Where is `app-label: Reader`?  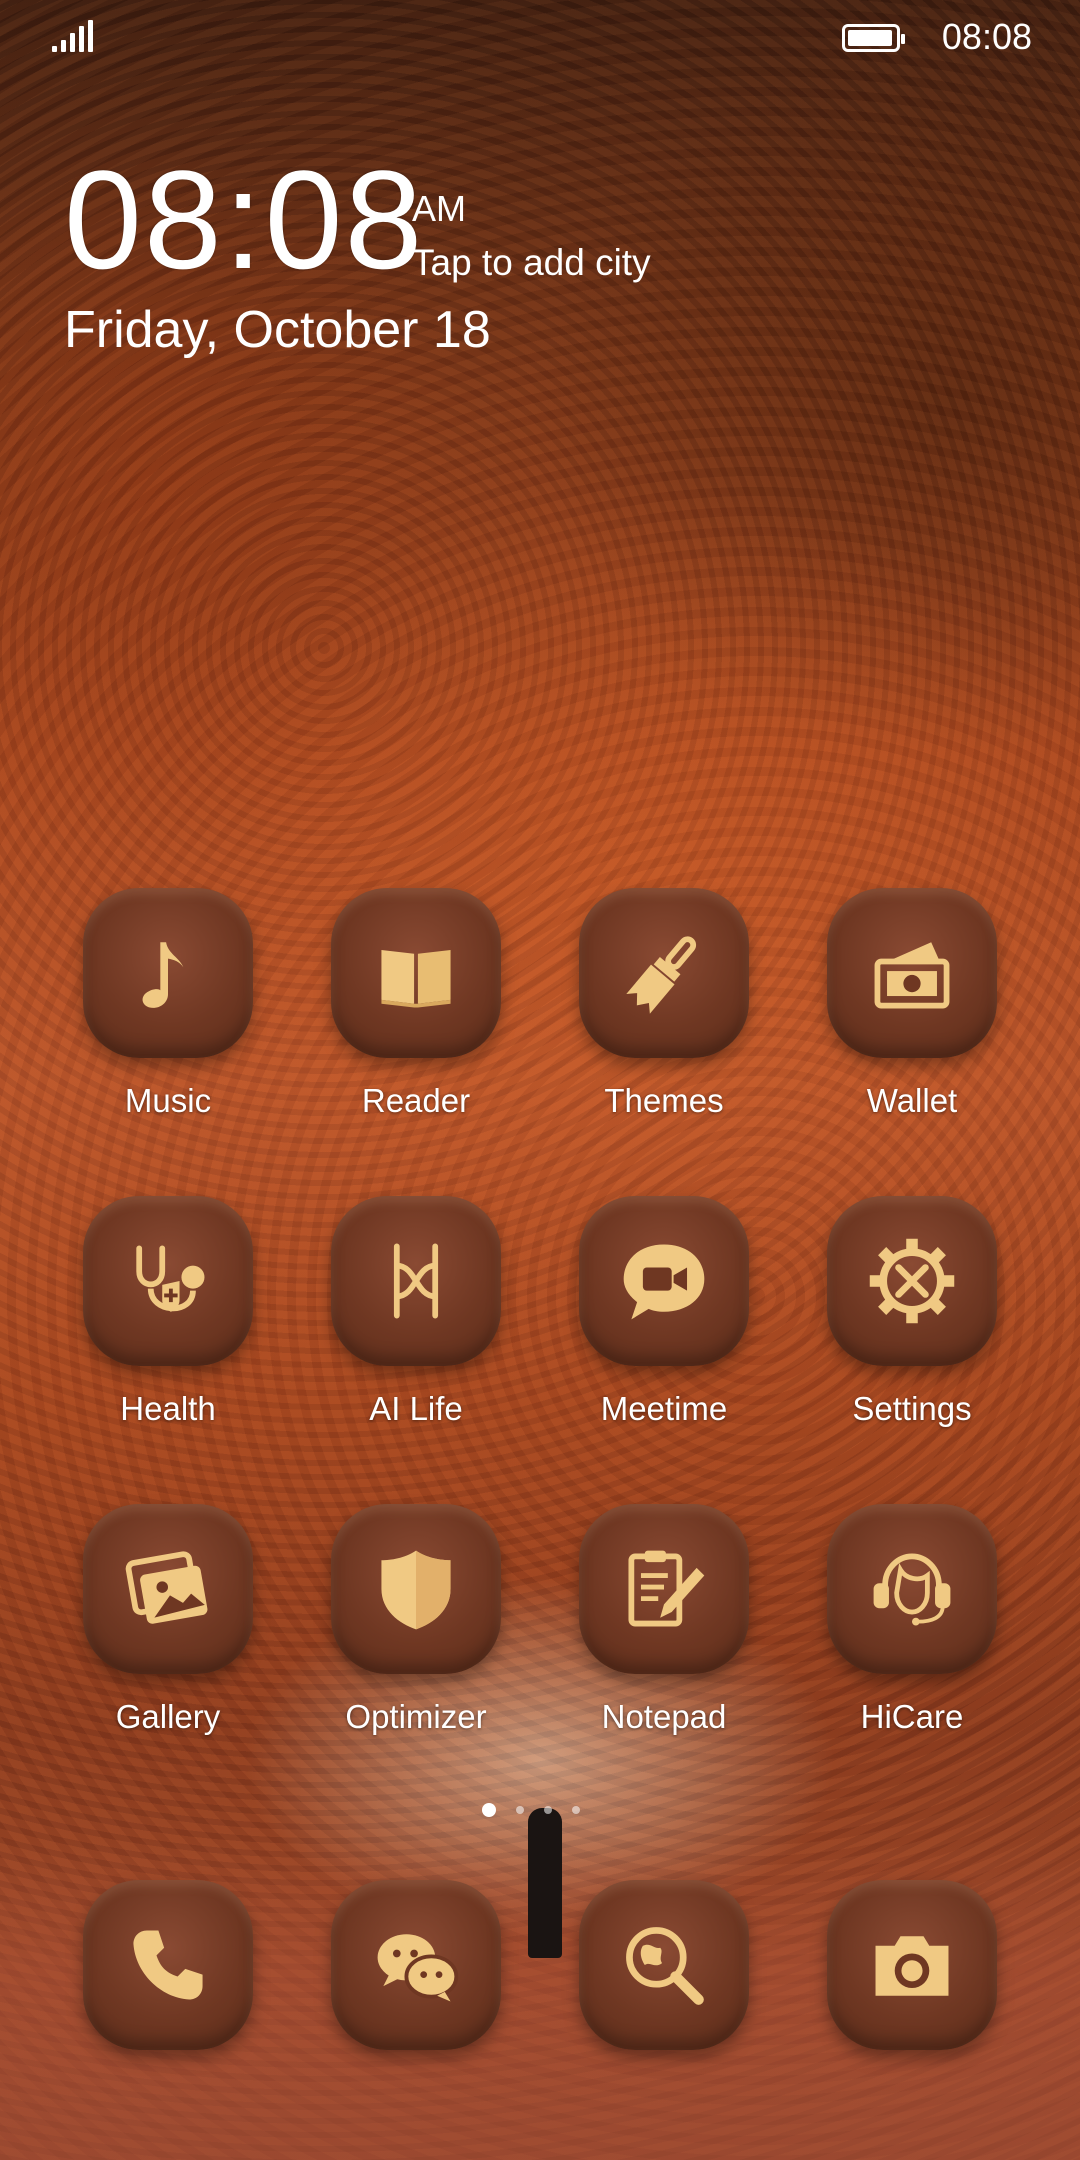 app-label: Reader is located at coordinates (416, 1100).